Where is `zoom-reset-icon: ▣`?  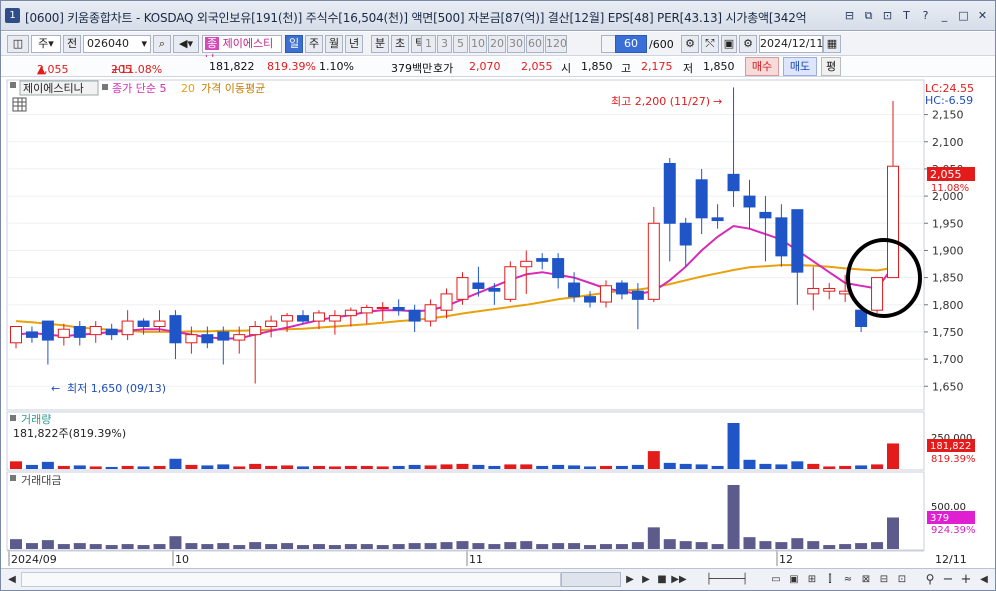
zoom-reset-icon: ▣ is located at coordinates (794, 579).